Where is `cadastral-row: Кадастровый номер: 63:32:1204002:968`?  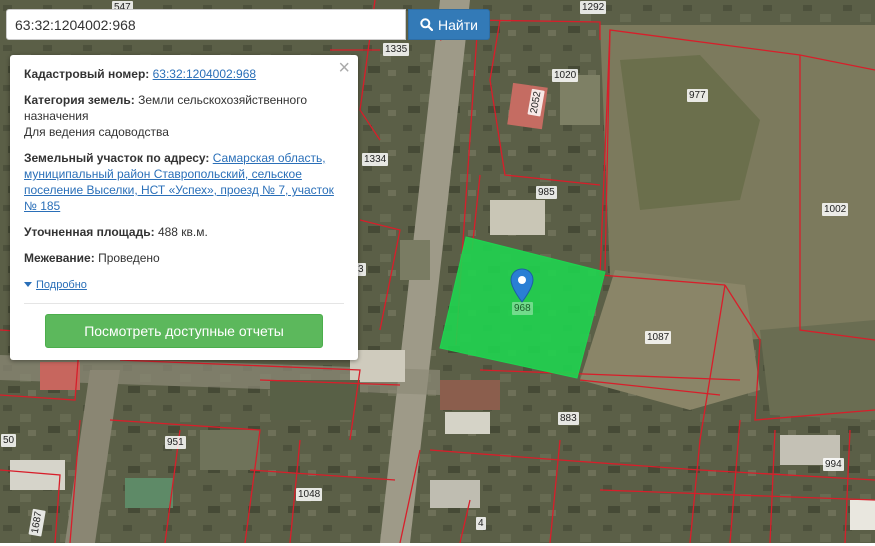
cadastral-row: Кадастровый номер: 63:32:1204002:968 is located at coordinates (184, 74).